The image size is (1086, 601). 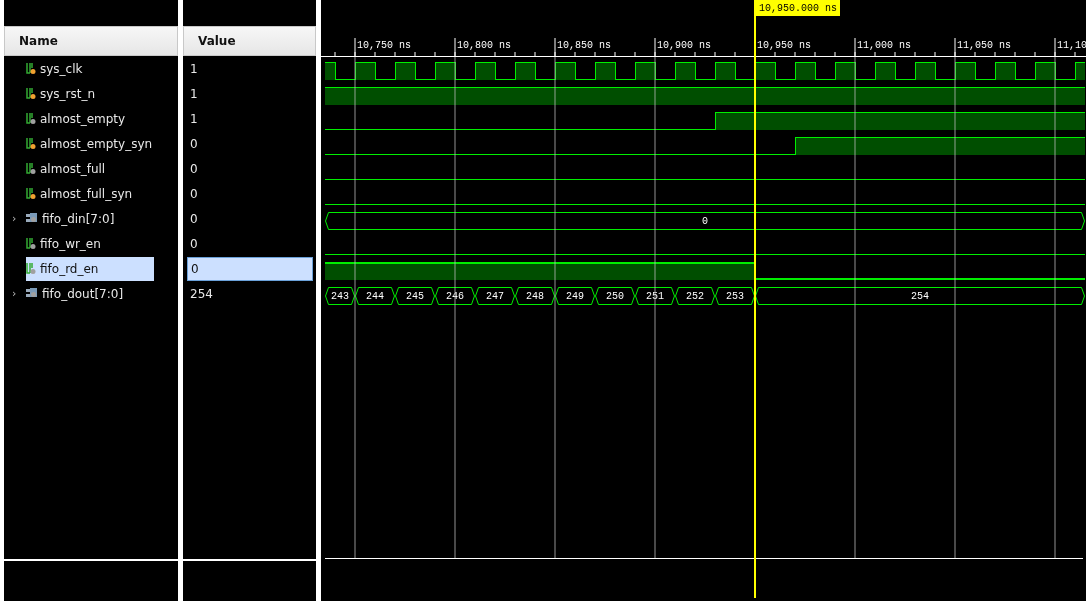 I want to click on cursor-time: 10,950.000 ns, so click(x=798, y=8).